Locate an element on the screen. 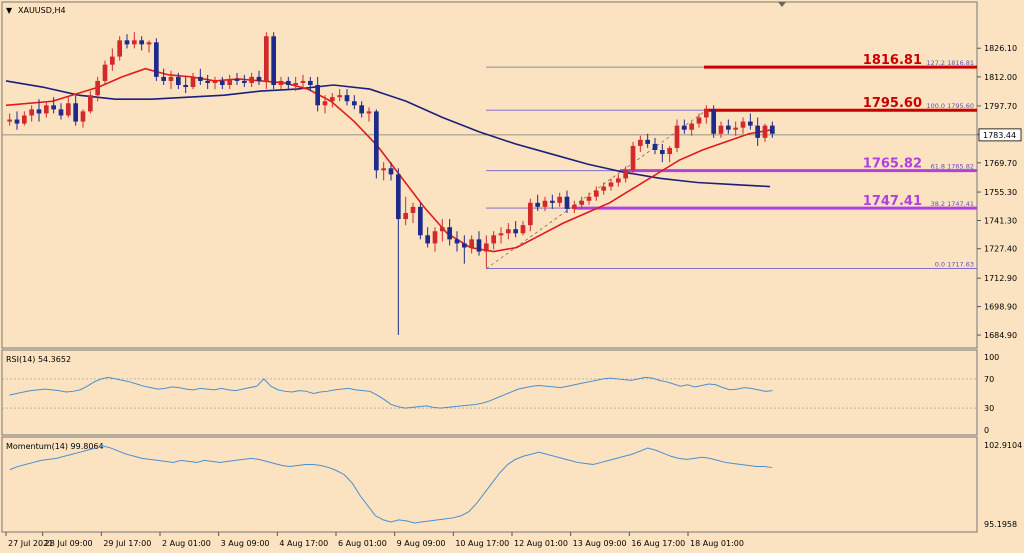  time-tick-label: 18 Aug 01:00 is located at coordinates (717, 543).